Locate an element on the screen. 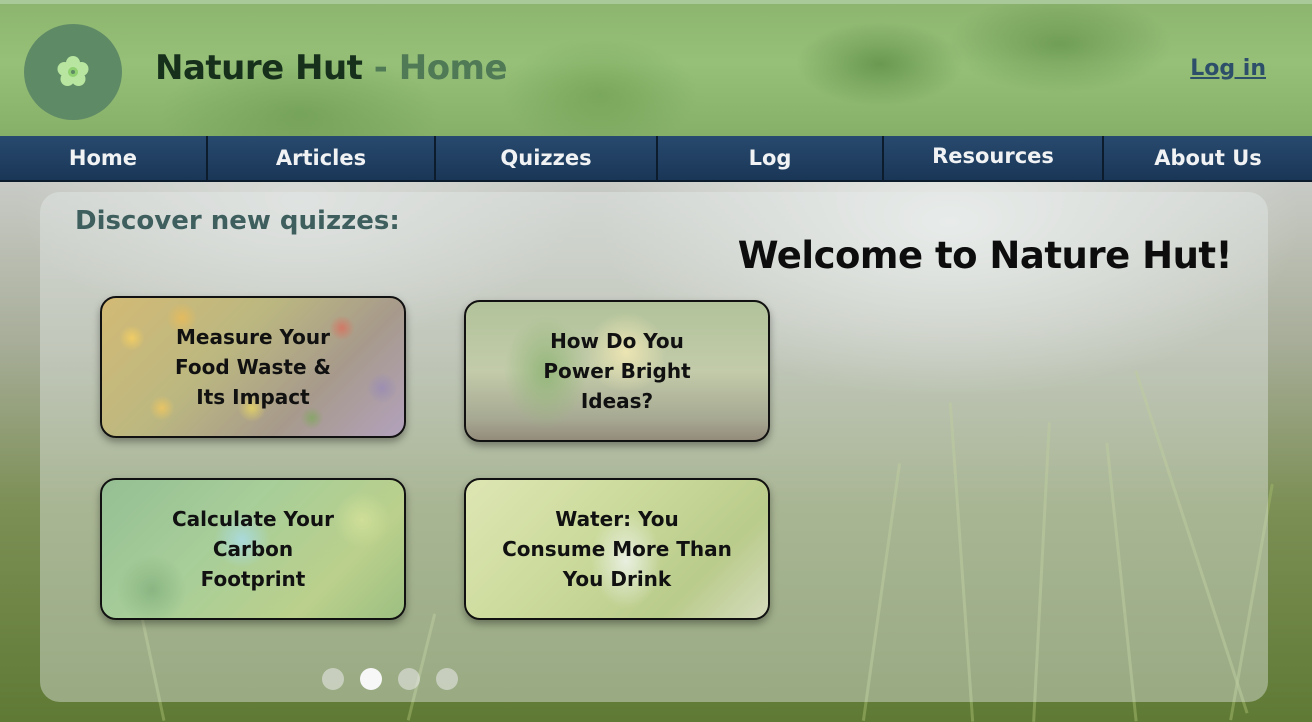  page-title: Nature Hut - Home is located at coordinates (331, 72).